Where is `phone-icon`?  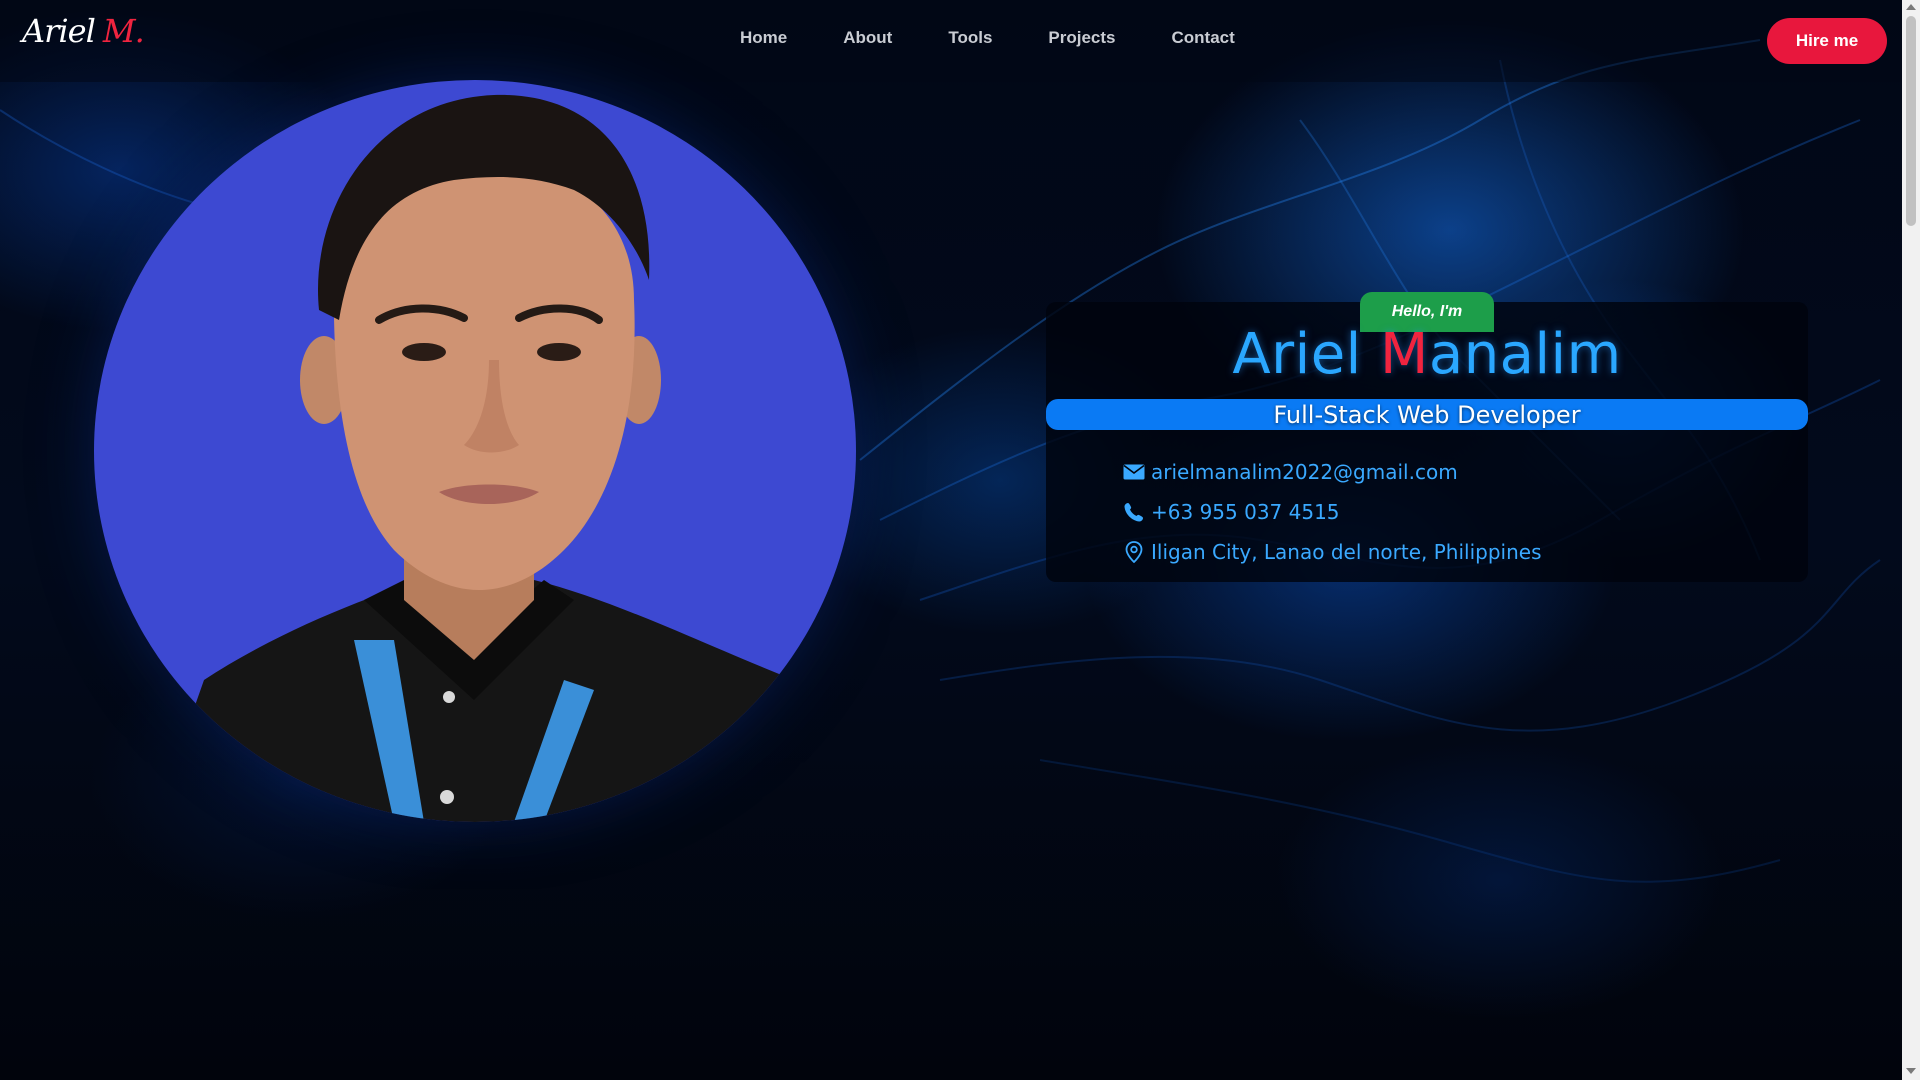
phone-icon is located at coordinates (1134, 512).